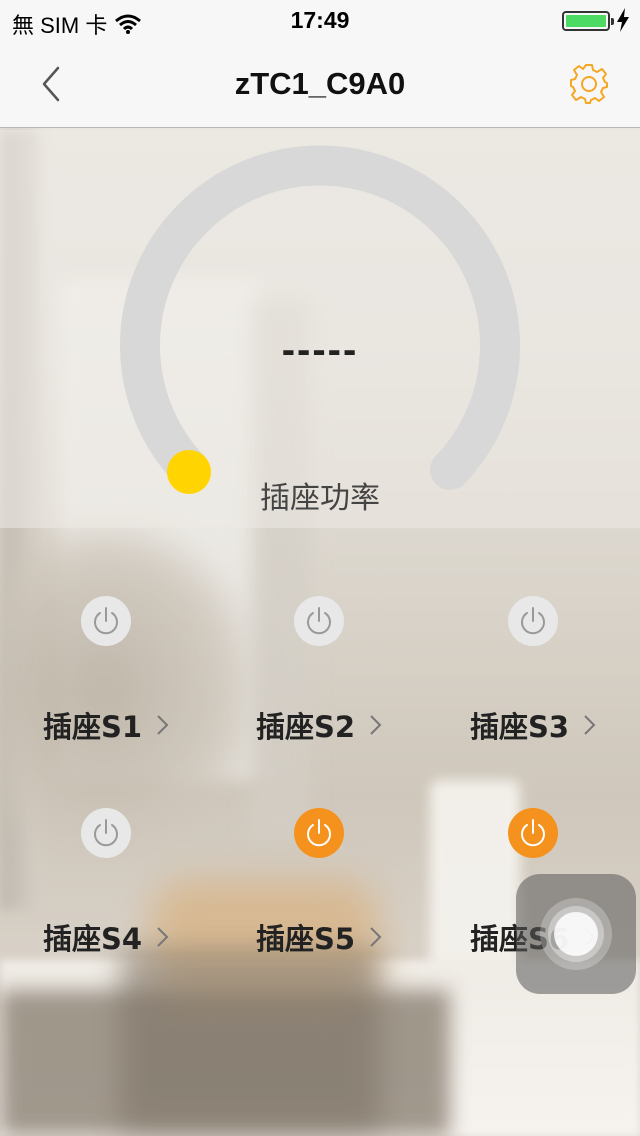 The image size is (640, 1136). What do you see at coordinates (623, 20) in the screenshot?
I see `charging-icon` at bounding box center [623, 20].